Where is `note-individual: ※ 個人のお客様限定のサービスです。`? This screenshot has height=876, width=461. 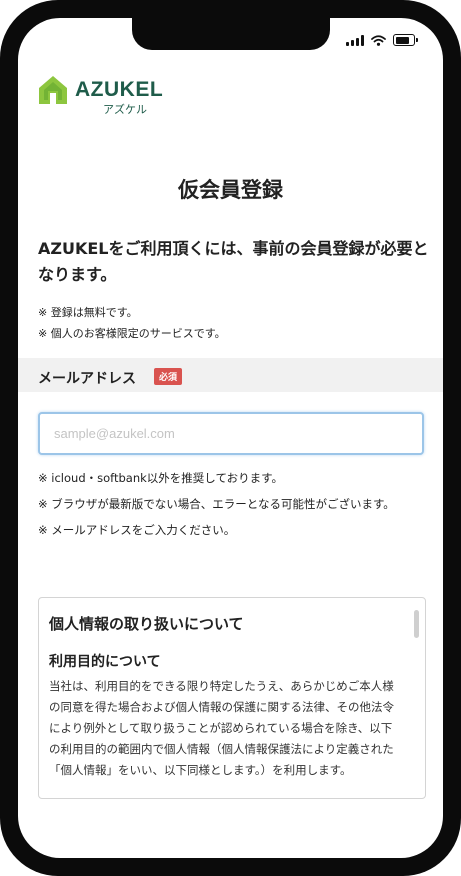
note-individual: ※ 個人のお客様限定のサービスです。 is located at coordinates (132, 333).